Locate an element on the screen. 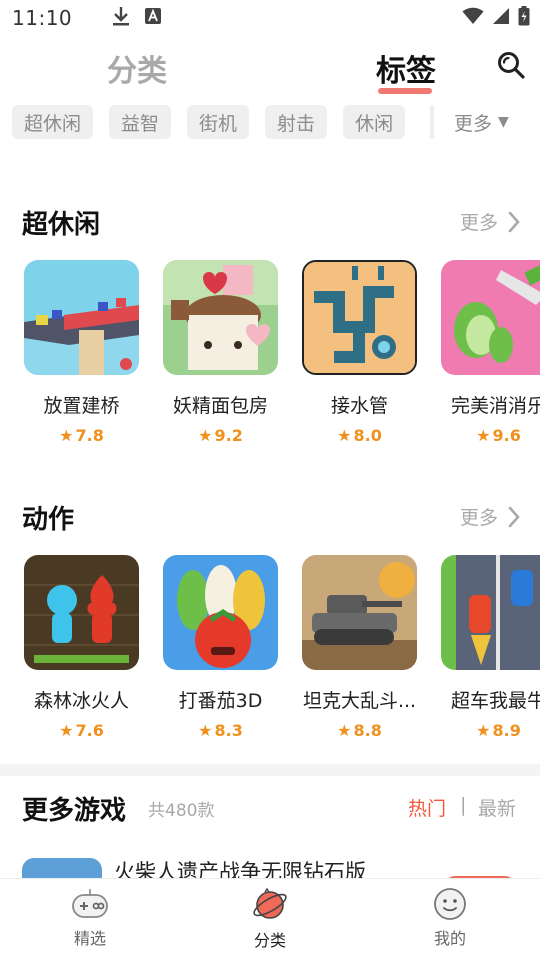  triangle-down-icon: ▼ is located at coordinates (503, 122).